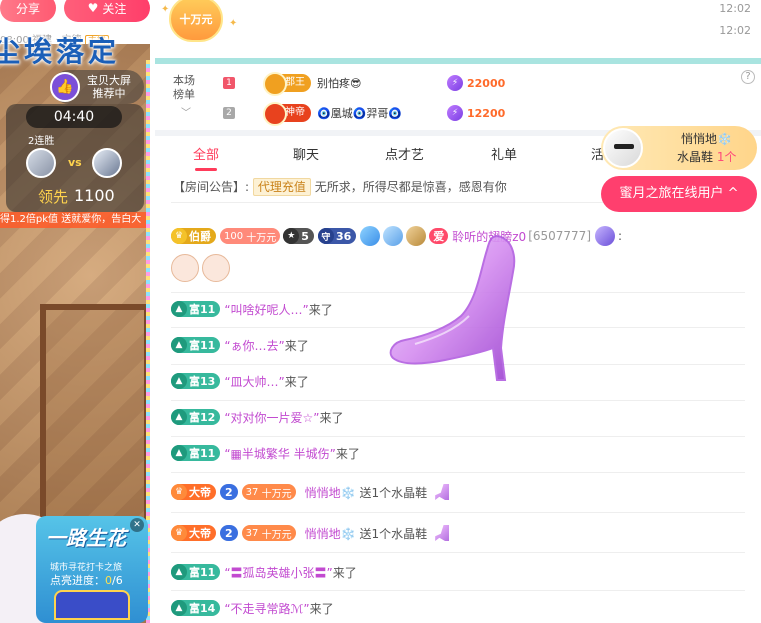 The image size is (761, 623). I want to click on announce-highlight: 代理充值, so click(281, 187).